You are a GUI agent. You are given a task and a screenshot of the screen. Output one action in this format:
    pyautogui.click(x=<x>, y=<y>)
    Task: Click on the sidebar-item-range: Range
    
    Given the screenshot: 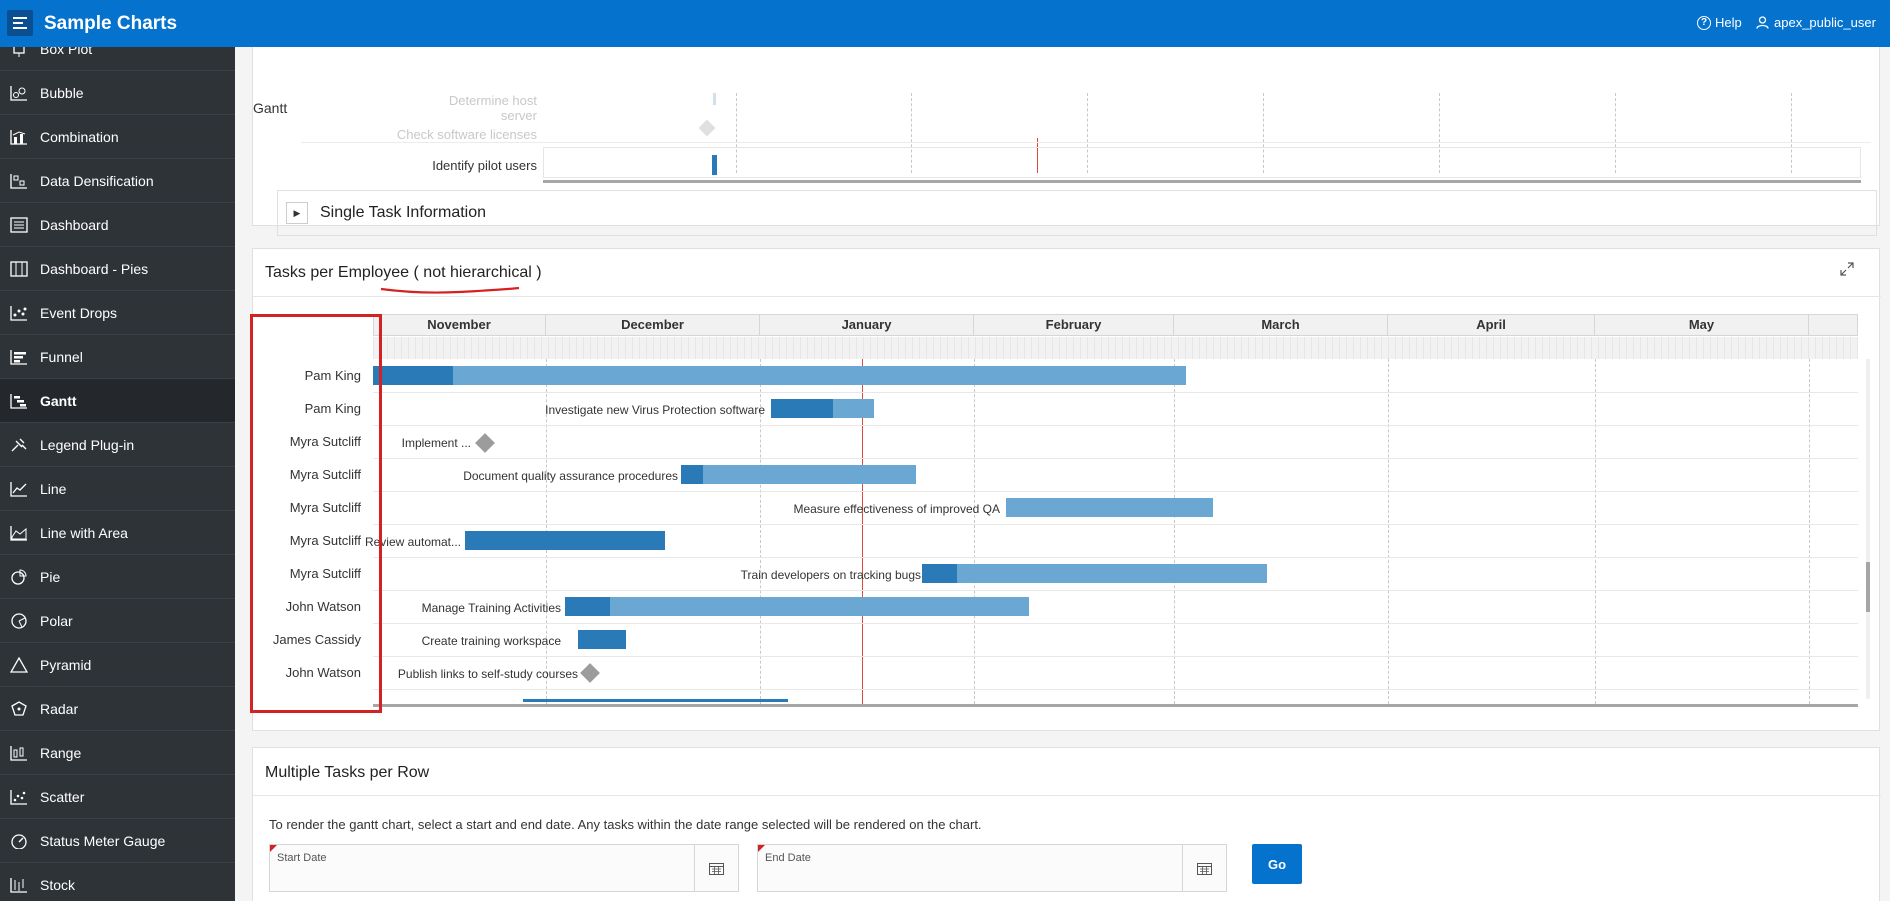 What is the action you would take?
    pyautogui.click(x=117, y=753)
    